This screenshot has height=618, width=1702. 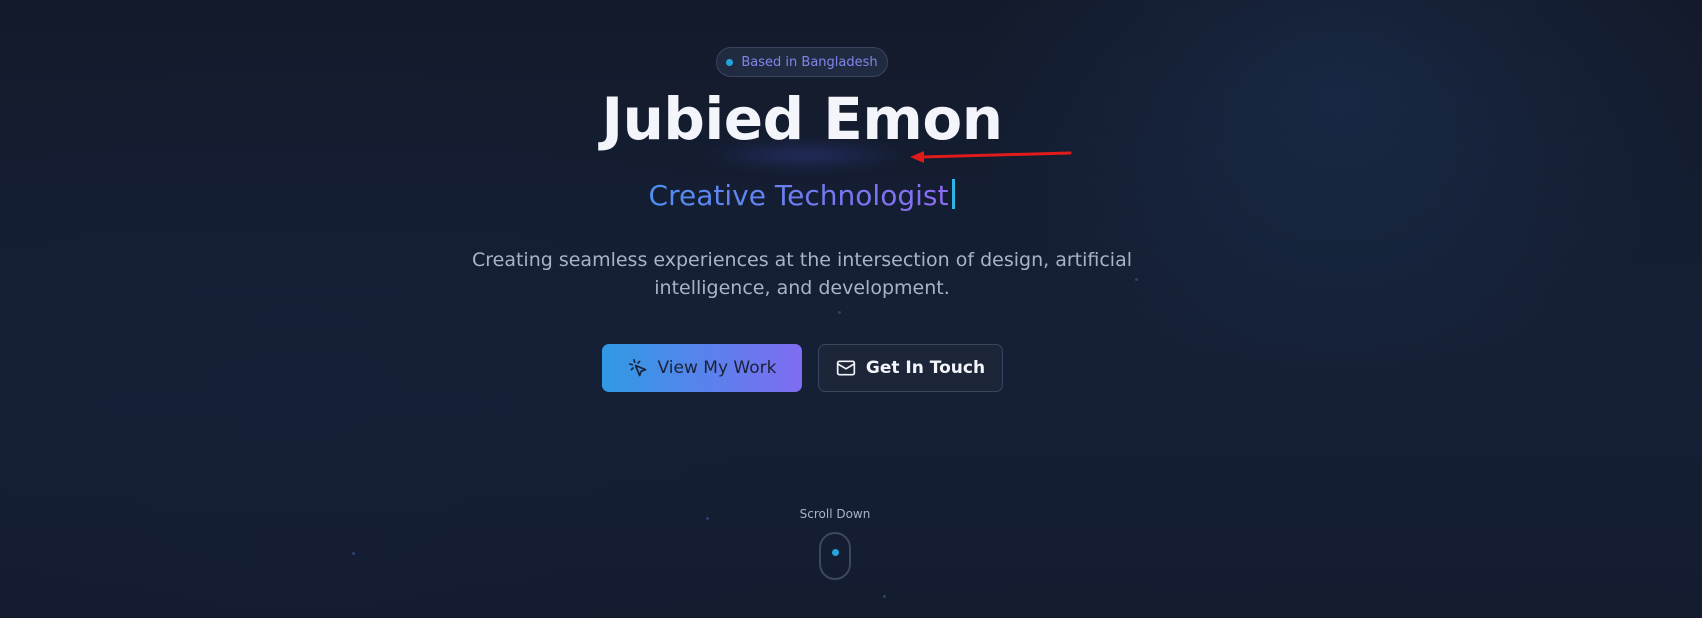 I want to click on location-badge: Based in Bangladesh, so click(x=802, y=62).